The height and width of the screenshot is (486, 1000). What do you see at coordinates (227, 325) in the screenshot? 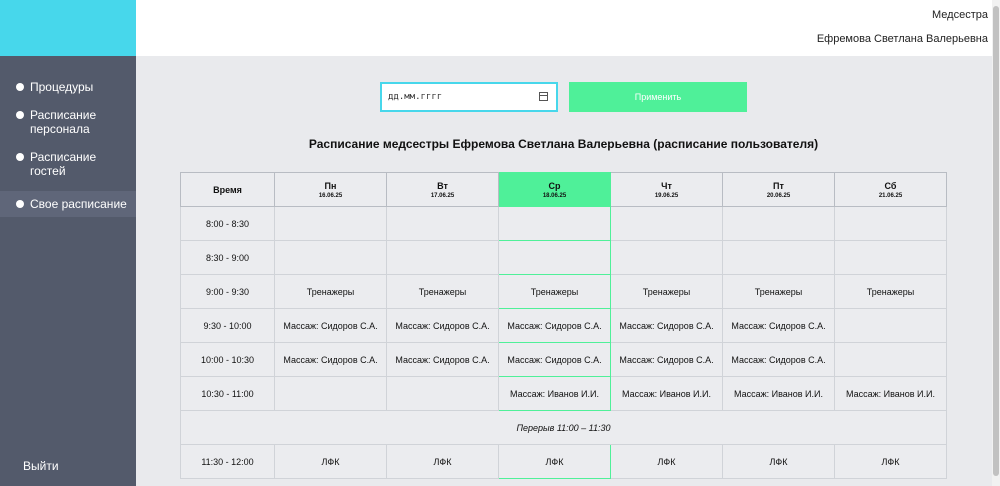
I see `time-cell: 9:30 - 10:00` at bounding box center [227, 325].